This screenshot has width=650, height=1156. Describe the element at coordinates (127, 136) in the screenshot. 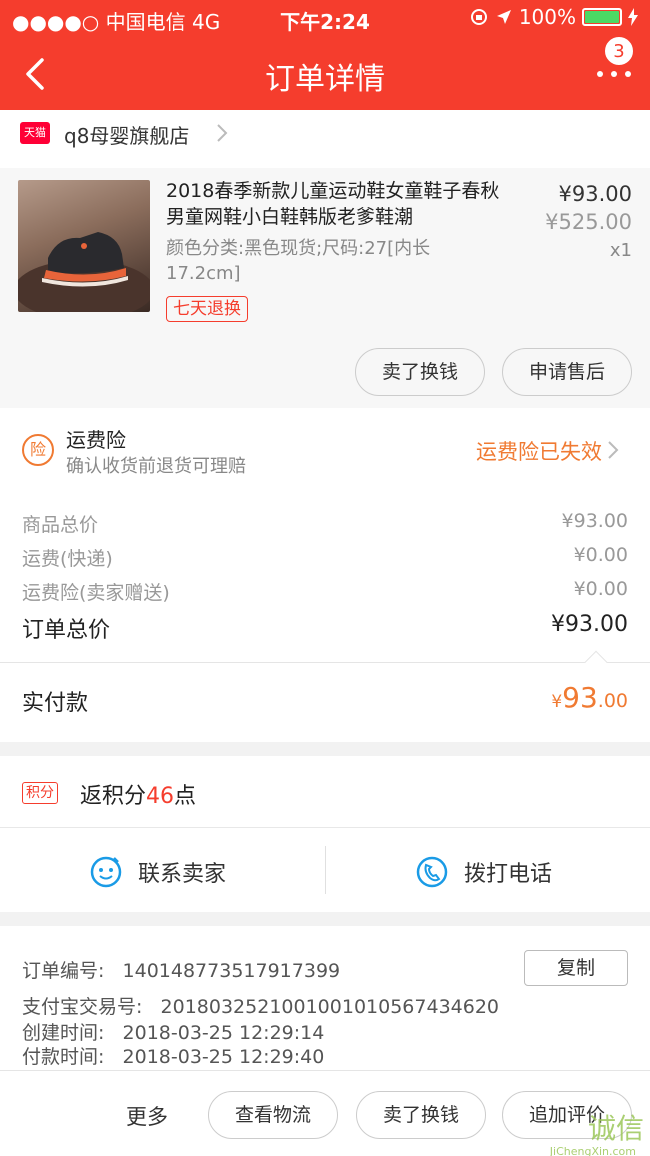

I see `shop-name: q8母婴旗舰店` at that location.